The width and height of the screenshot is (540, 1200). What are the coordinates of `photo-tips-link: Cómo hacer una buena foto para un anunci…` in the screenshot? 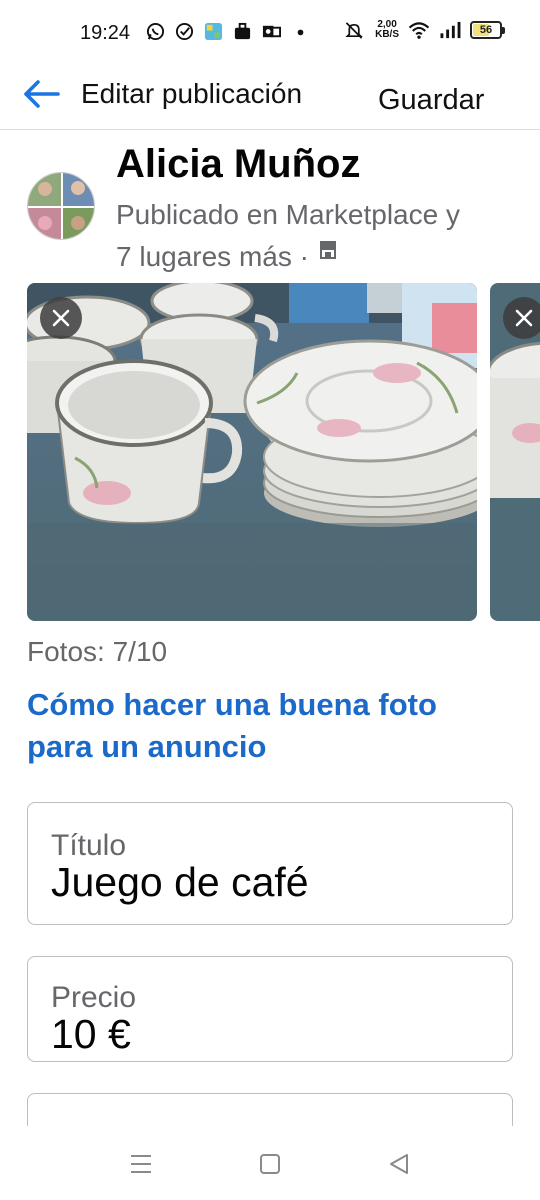 It's located at (267, 726).